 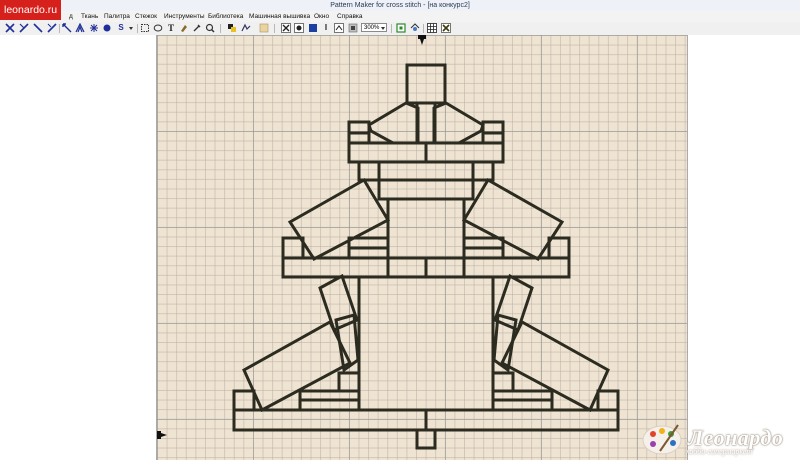 What do you see at coordinates (422, 40) in the screenshot?
I see `center-marker-top-icon` at bounding box center [422, 40].